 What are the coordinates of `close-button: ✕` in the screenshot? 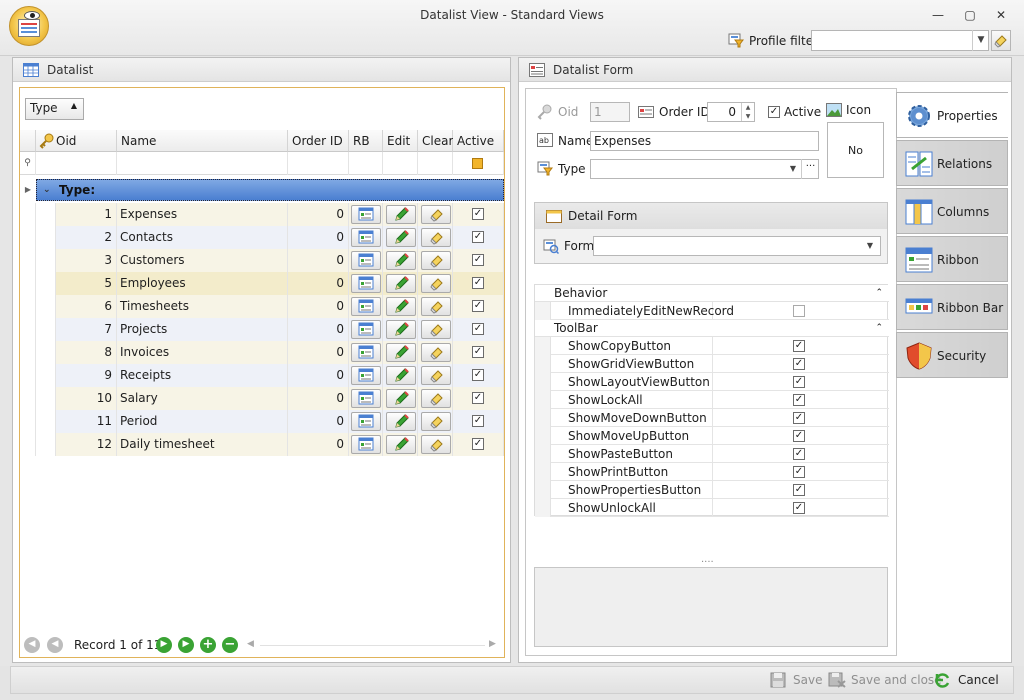 It's located at (1001, 15).